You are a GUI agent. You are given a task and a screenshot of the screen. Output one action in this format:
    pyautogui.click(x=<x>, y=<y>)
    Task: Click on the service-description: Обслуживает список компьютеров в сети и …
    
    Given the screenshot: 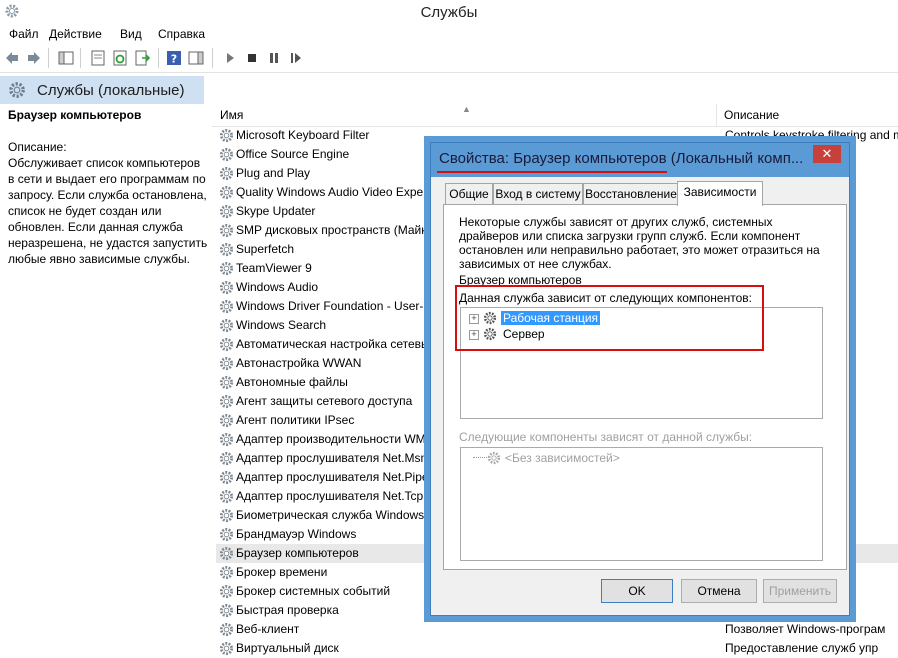 What is the action you would take?
    pyautogui.click(x=108, y=211)
    